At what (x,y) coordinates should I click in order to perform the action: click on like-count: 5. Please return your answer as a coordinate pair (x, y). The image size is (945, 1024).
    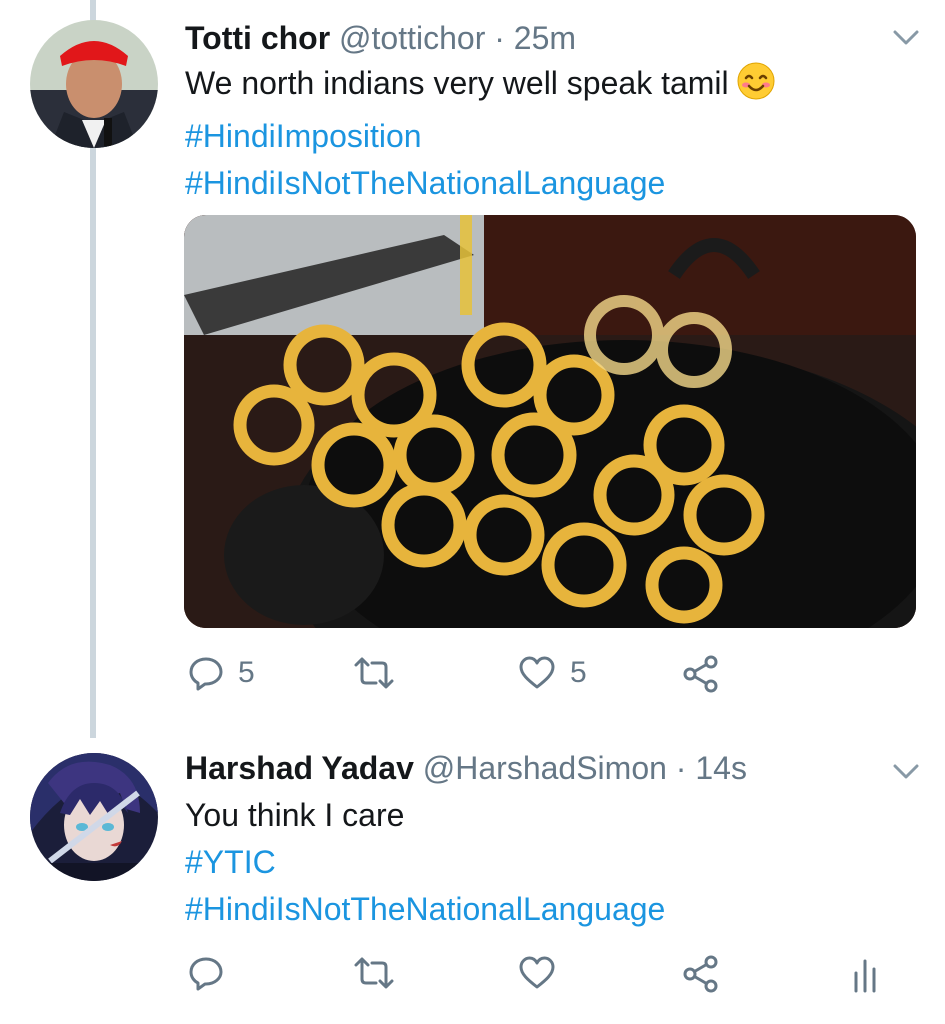
    Looking at the image, I should click on (578, 672).